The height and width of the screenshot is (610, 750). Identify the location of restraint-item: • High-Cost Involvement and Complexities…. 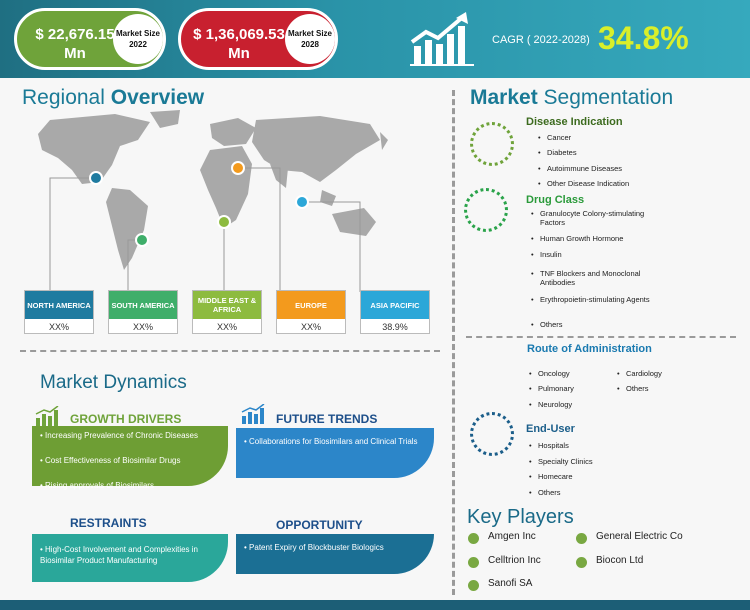
(119, 555).